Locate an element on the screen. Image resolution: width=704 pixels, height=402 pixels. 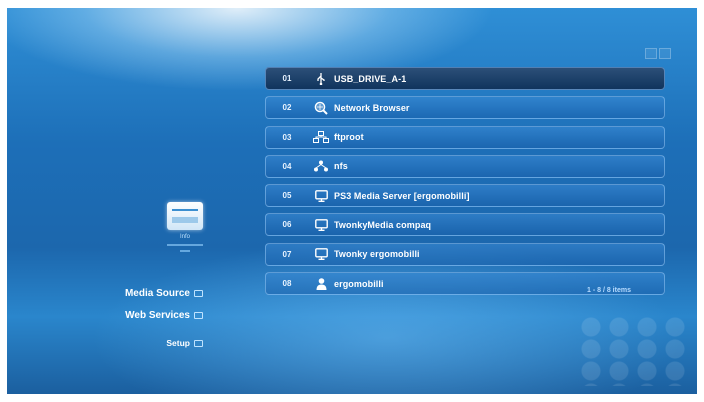
list-item-number: 07 is located at coordinates (287, 254).